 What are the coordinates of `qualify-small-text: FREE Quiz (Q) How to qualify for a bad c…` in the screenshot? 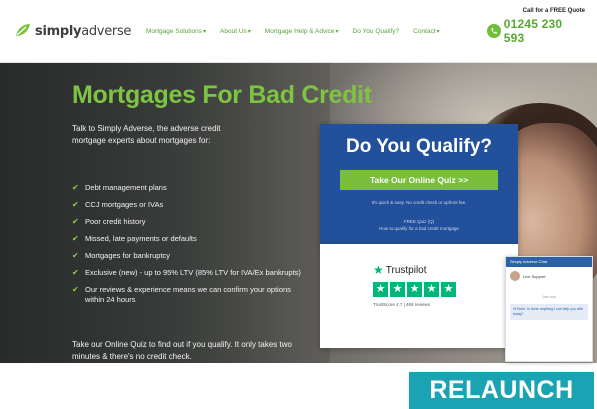 It's located at (419, 225).